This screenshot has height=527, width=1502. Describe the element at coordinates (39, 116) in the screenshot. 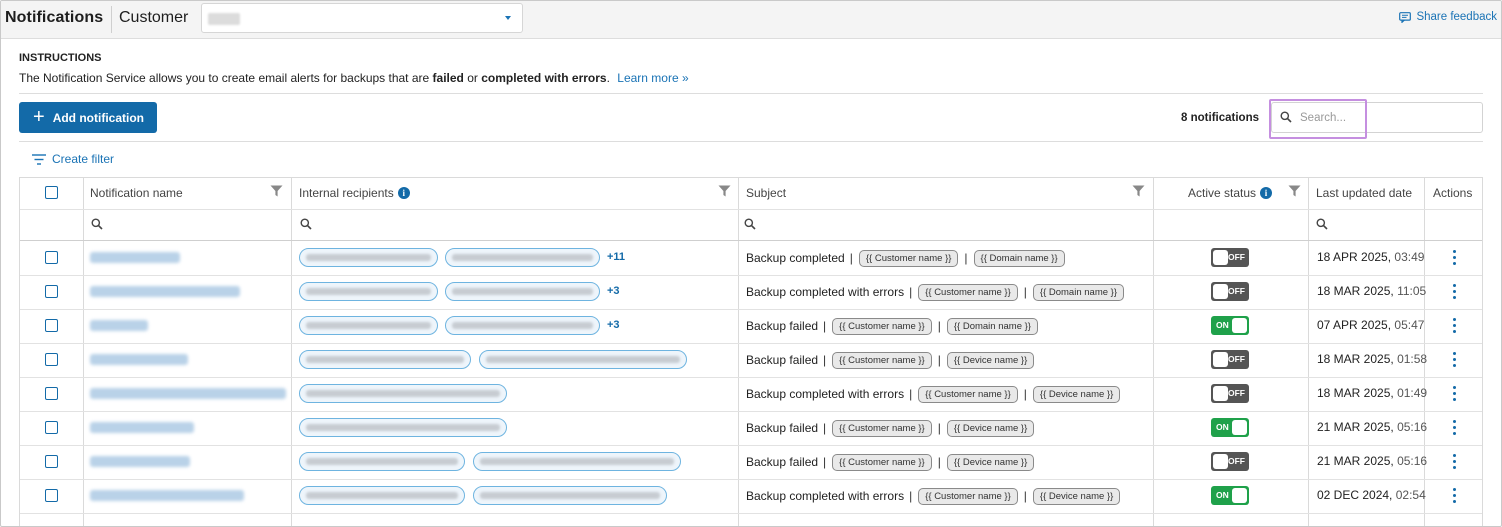

I see `plus-icon: +` at that location.